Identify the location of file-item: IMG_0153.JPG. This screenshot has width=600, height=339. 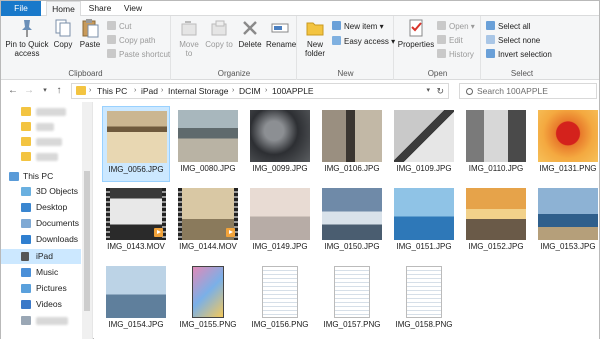
(567, 222).